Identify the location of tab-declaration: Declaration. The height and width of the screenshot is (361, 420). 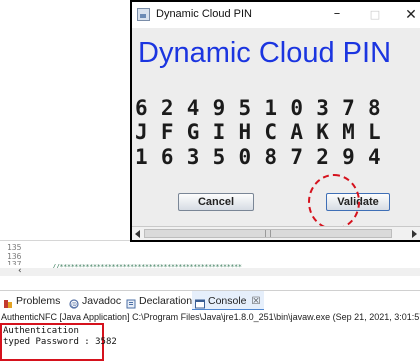
(159, 301).